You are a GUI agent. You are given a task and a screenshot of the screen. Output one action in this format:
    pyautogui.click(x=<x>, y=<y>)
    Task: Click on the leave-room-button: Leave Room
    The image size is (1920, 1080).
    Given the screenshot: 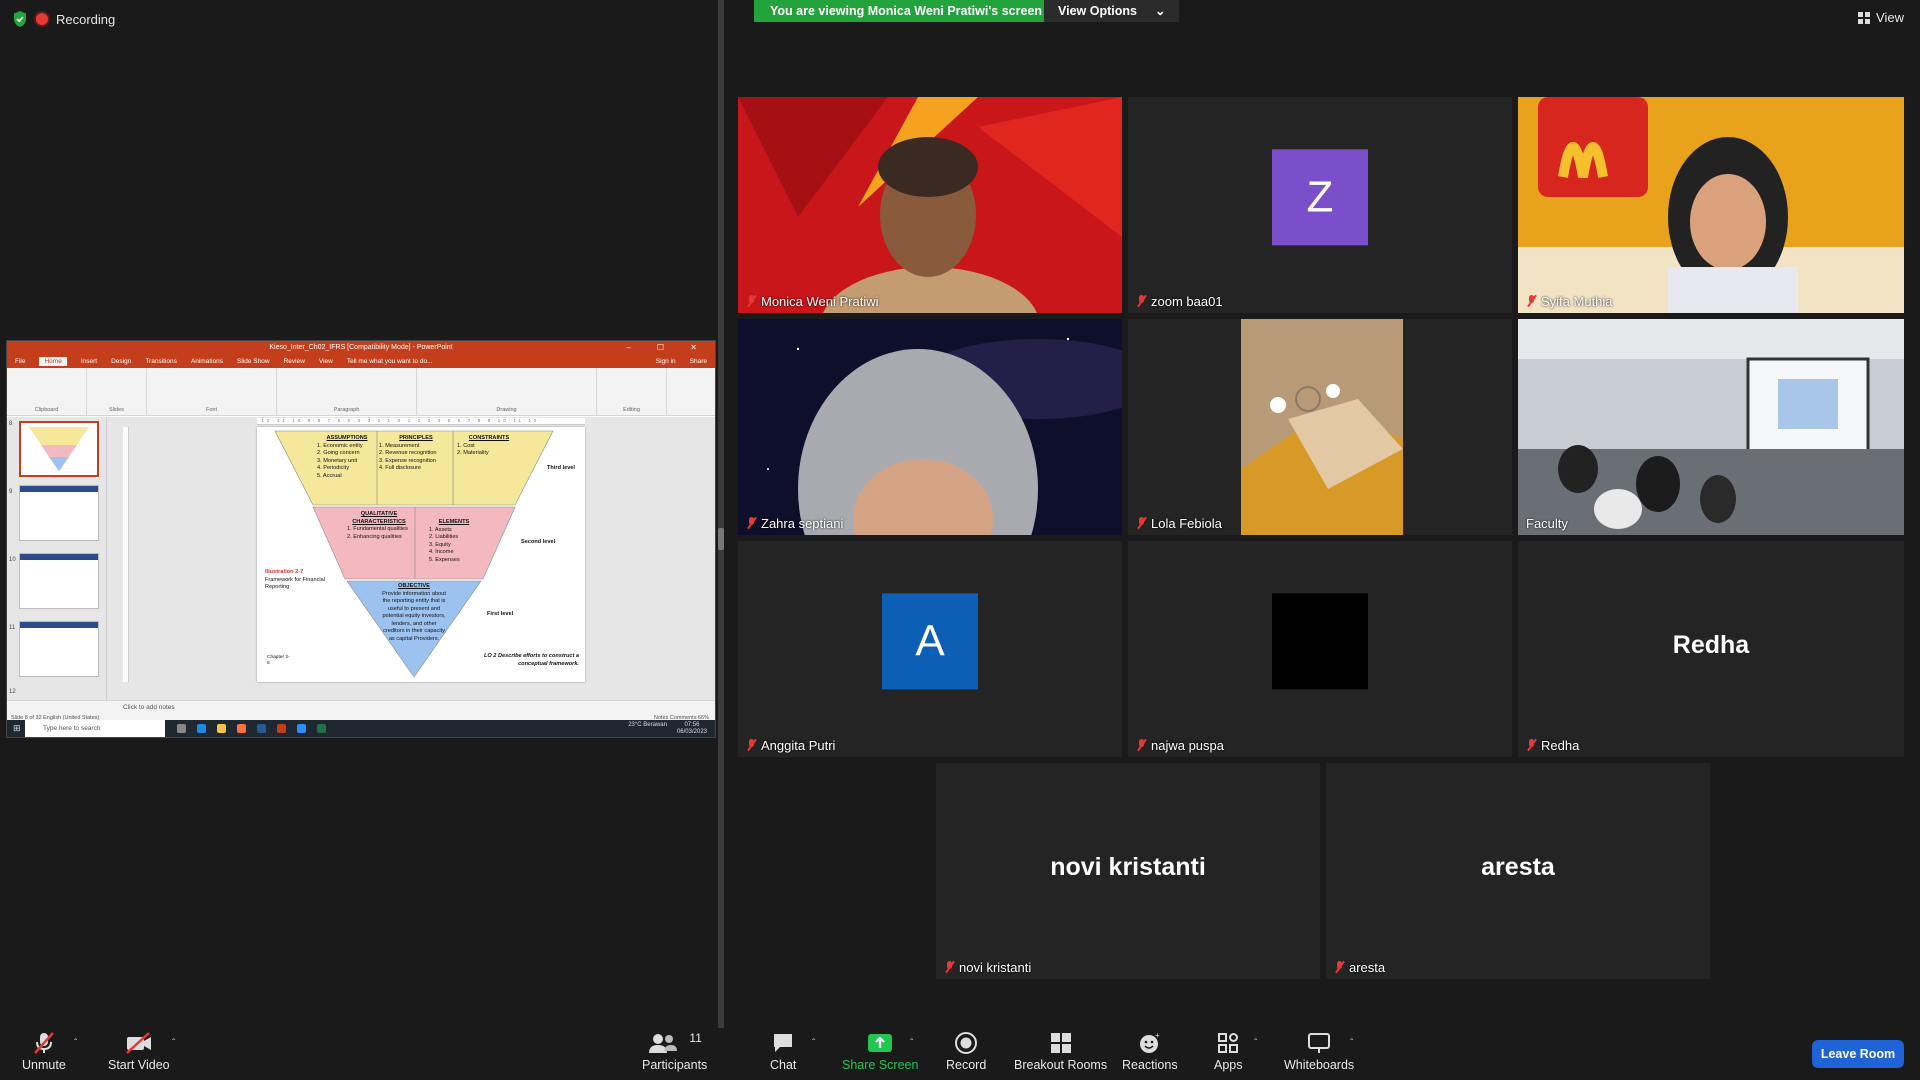 What is the action you would take?
    pyautogui.click(x=1858, y=1054)
    